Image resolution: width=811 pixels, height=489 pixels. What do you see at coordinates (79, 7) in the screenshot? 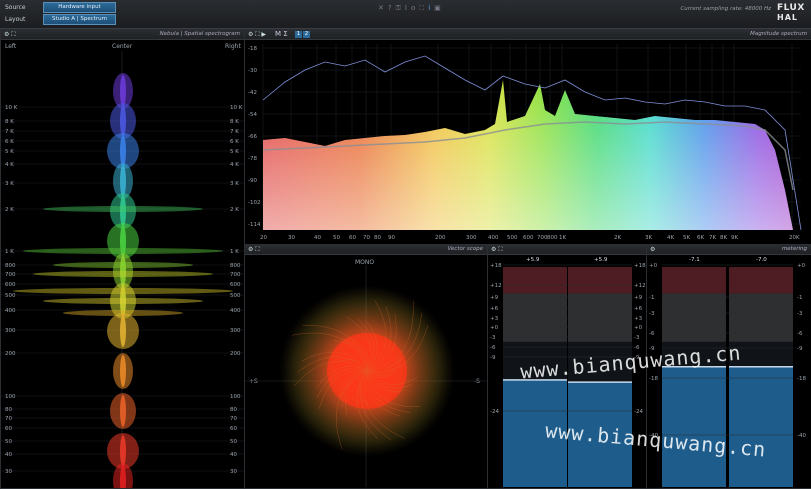
I see `source-select: Hardware input` at bounding box center [79, 7].